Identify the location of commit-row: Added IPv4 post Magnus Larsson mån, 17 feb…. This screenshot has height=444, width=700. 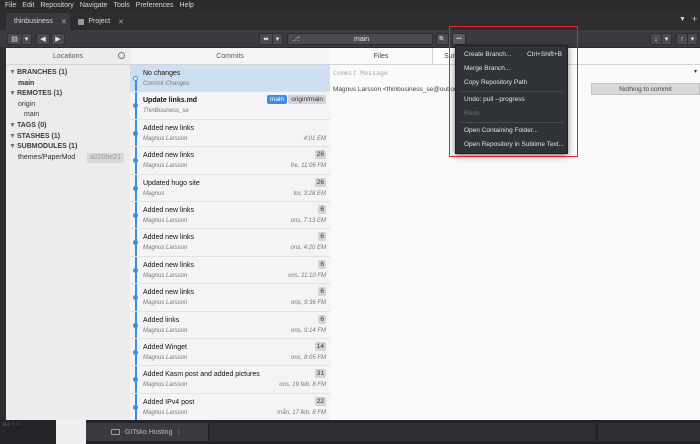
(230, 406).